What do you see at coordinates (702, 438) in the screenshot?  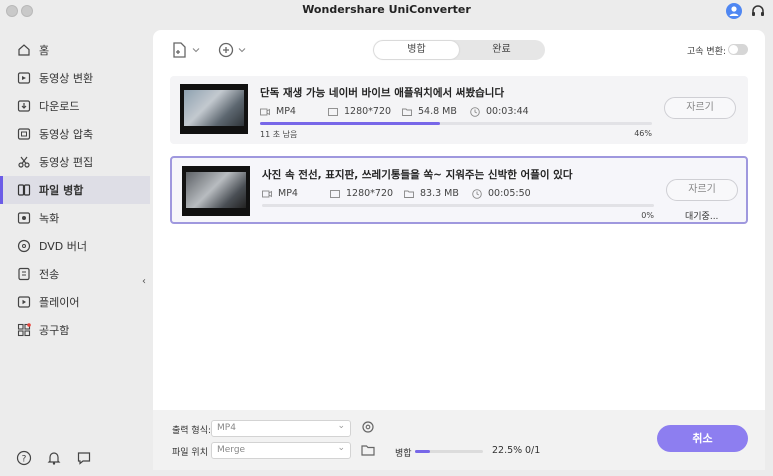 I see `cancel-button: 취소` at bounding box center [702, 438].